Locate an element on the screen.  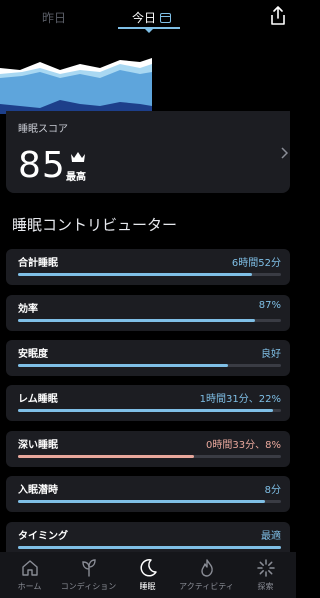
sprout-icon is located at coordinates (88, 568).